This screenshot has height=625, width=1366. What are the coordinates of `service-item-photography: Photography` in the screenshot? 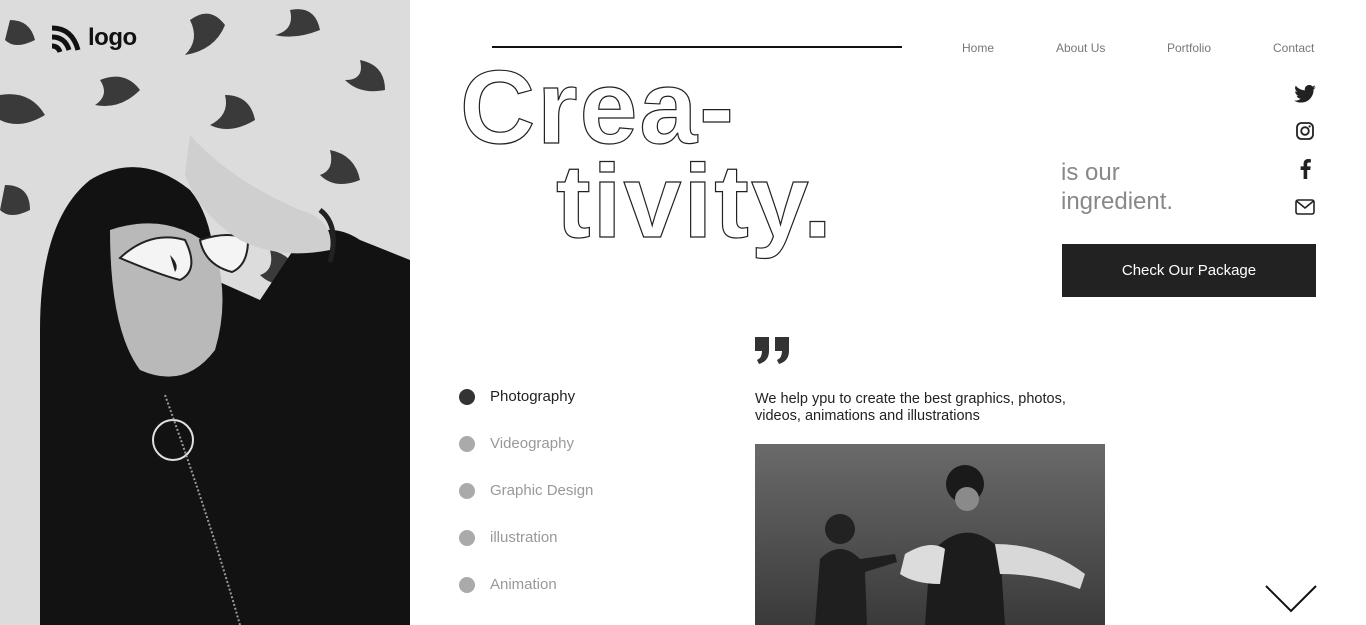 It's located at (569, 396).